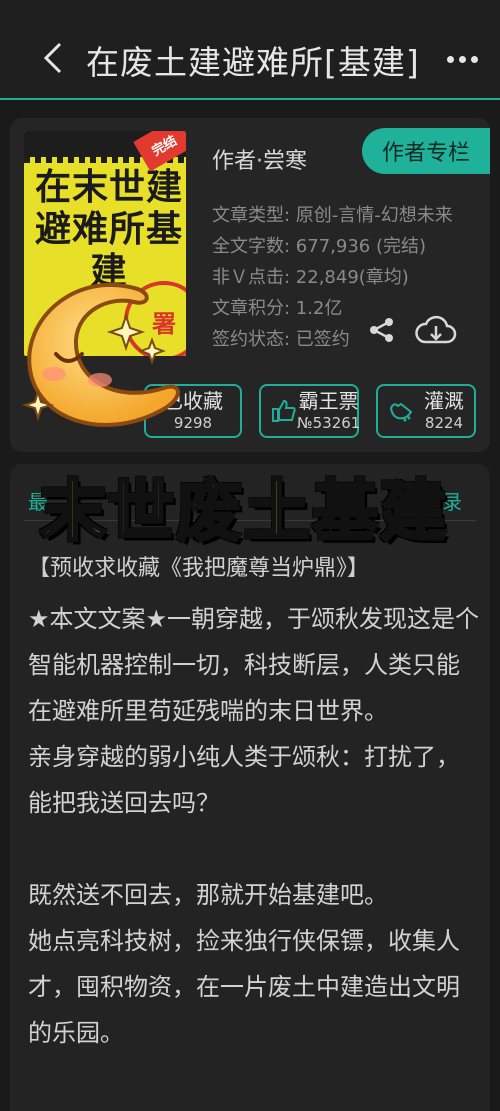 The image size is (500, 1111). Describe the element at coordinates (259, 159) in the screenshot. I see `author-name: 作者·尝寒` at that location.